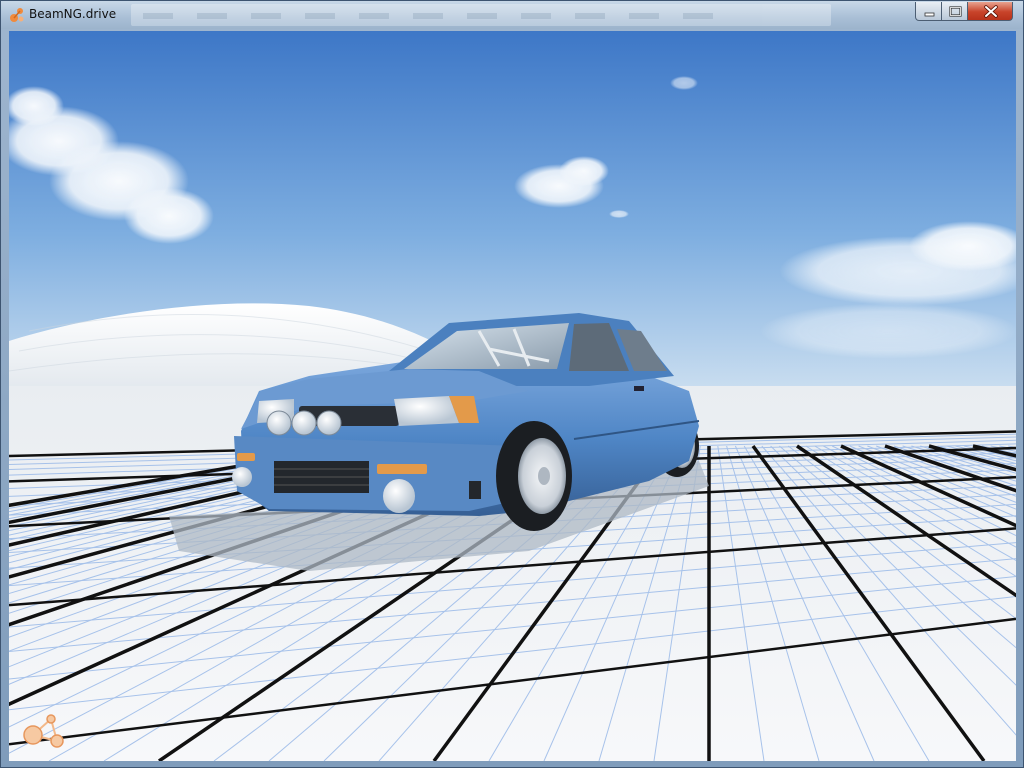  Describe the element at coordinates (43, 731) in the screenshot. I see `beamng-logo-icon` at that location.